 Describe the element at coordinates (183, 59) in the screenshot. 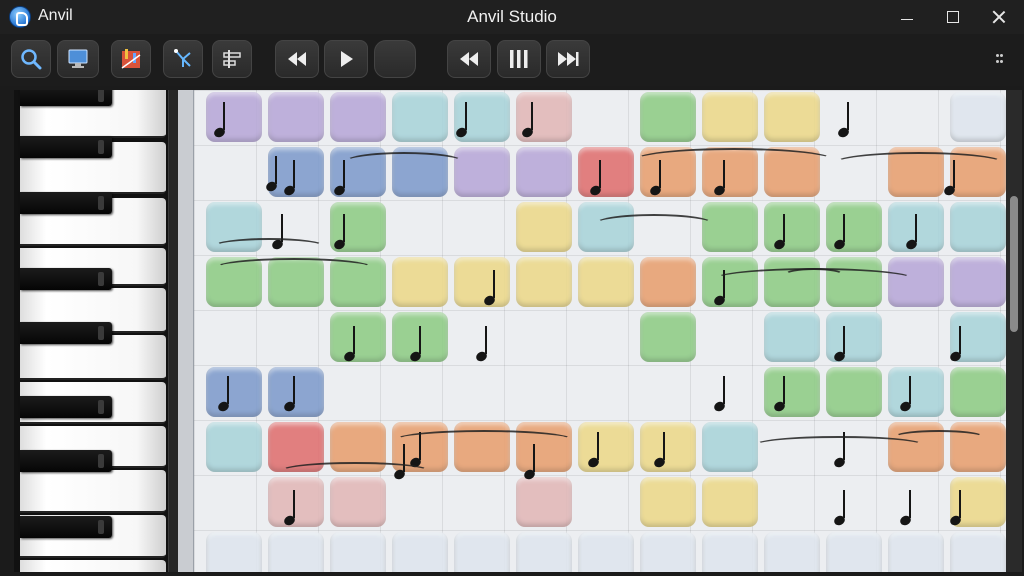

I see `branch-tool-button` at that location.